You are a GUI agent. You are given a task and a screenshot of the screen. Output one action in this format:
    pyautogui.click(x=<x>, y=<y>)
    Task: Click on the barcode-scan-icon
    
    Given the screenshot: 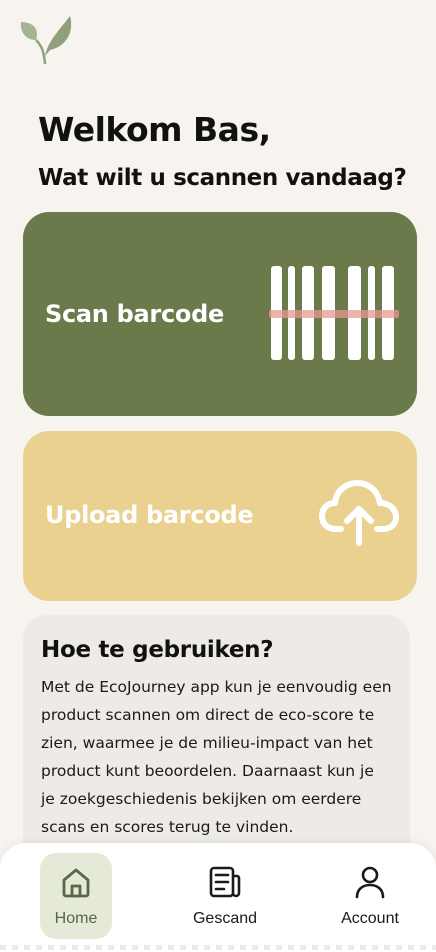 What is the action you would take?
    pyautogui.click(x=334, y=314)
    